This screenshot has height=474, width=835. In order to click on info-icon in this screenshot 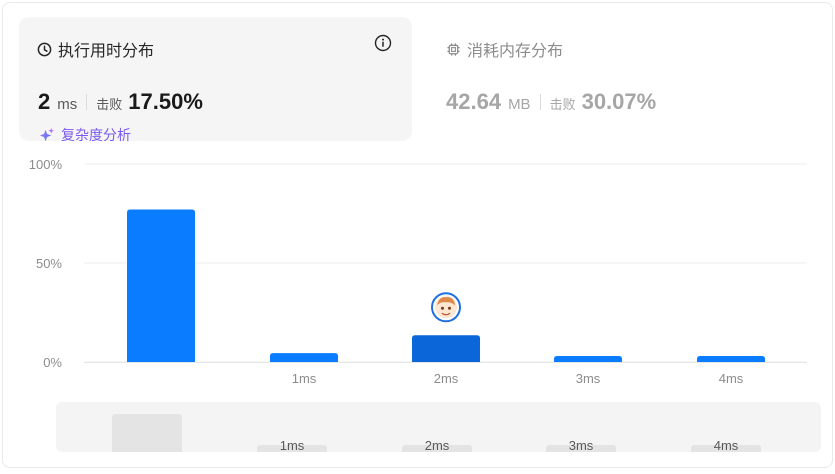, I will do `click(383, 43)`.